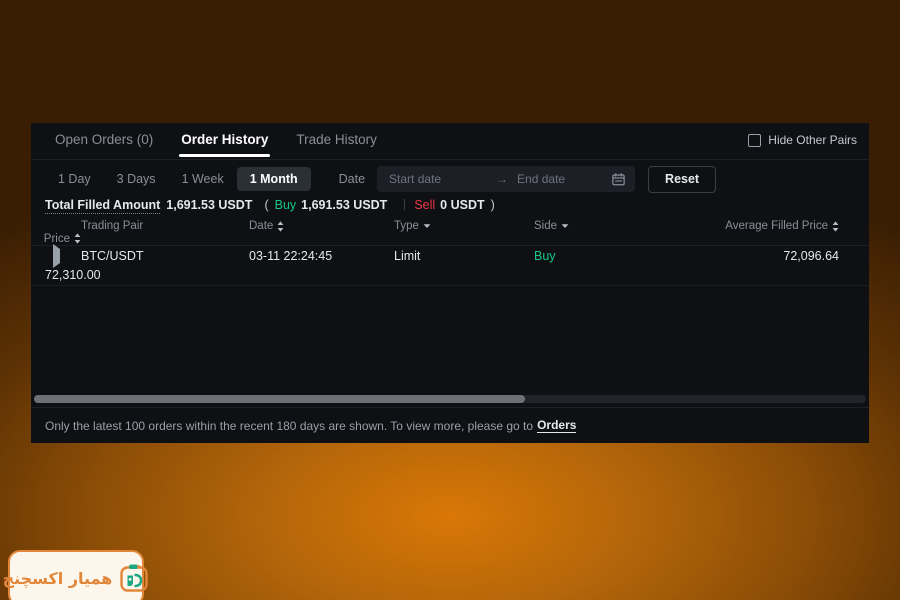 The height and width of the screenshot is (600, 900). I want to click on date-range-arrow-icon: →, so click(502, 179).